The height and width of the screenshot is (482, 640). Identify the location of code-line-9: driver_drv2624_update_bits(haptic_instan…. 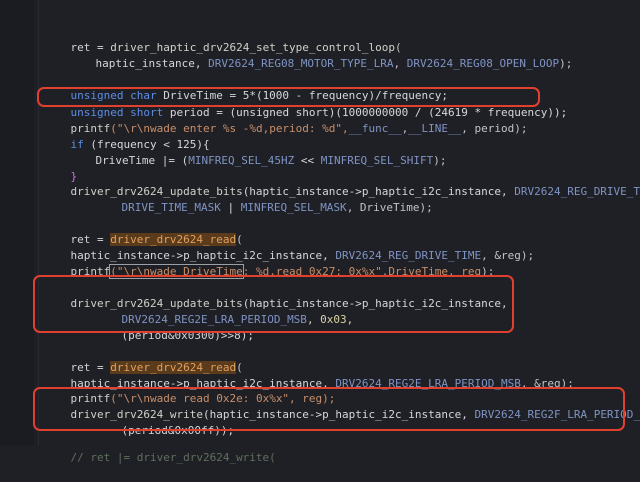
(342, 183).